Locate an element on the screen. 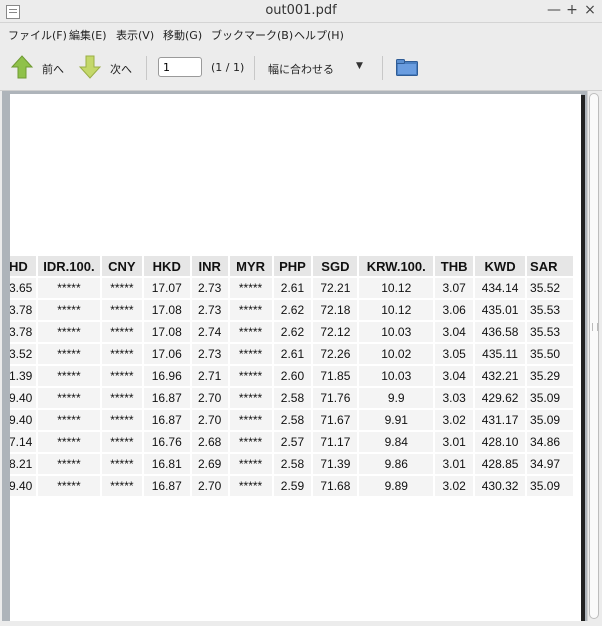 The width and height of the screenshot is (602, 626). table-cell: 2.73 is located at coordinates (209, 288).